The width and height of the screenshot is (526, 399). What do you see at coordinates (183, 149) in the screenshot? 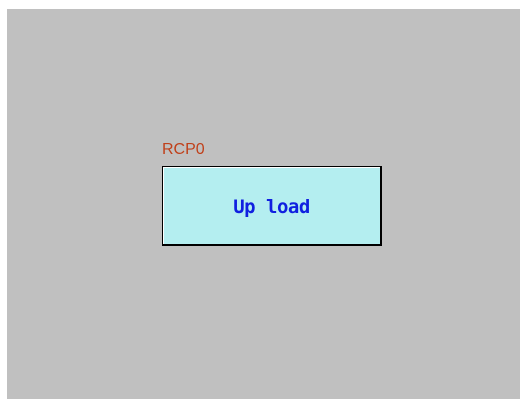
I see `rcp0-label: RCP0` at bounding box center [183, 149].